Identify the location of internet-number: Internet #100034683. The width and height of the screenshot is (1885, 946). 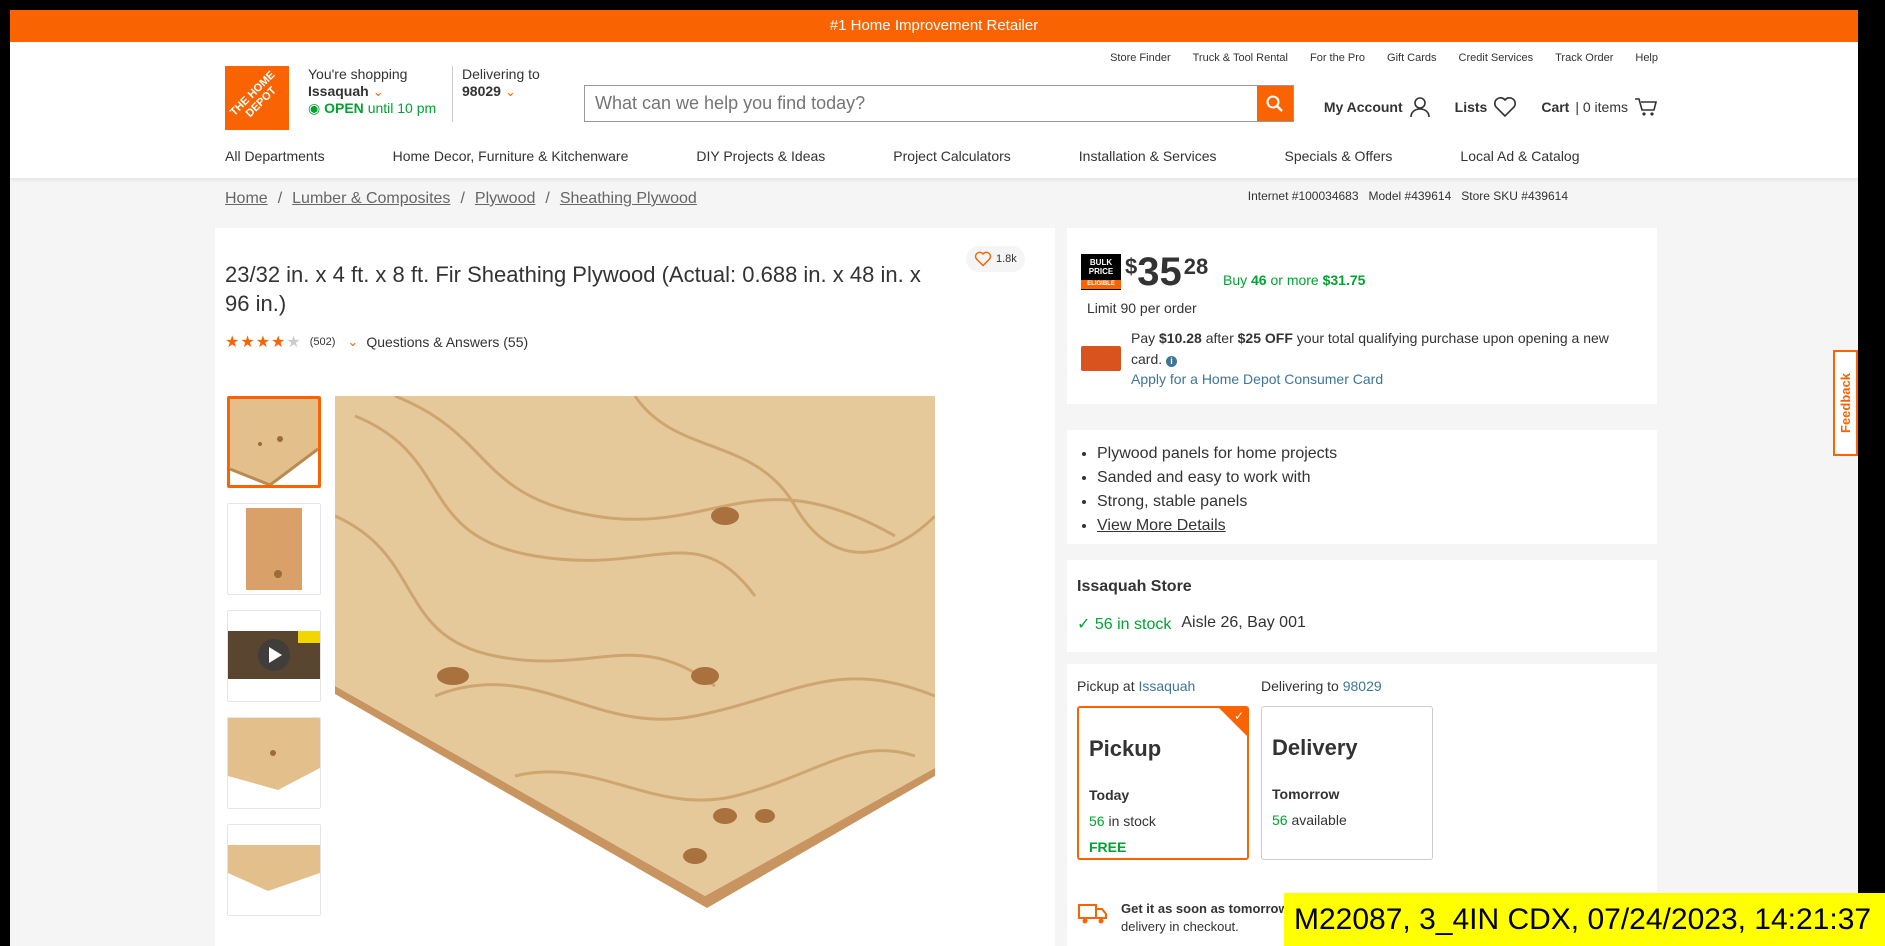
(1303, 196).